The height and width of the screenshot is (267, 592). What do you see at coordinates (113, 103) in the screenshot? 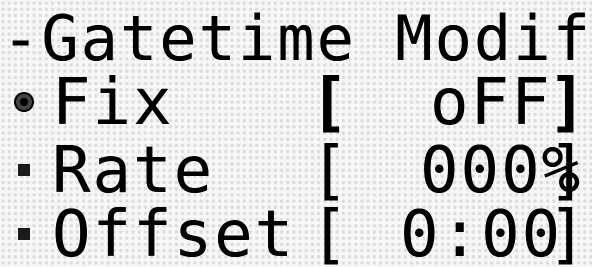
I see `menu-item-label: Fix` at bounding box center [113, 103].